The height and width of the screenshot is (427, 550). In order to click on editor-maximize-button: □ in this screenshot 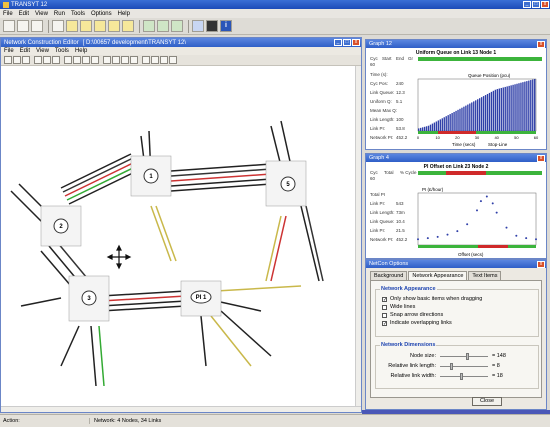, I will do `click(347, 42)`.